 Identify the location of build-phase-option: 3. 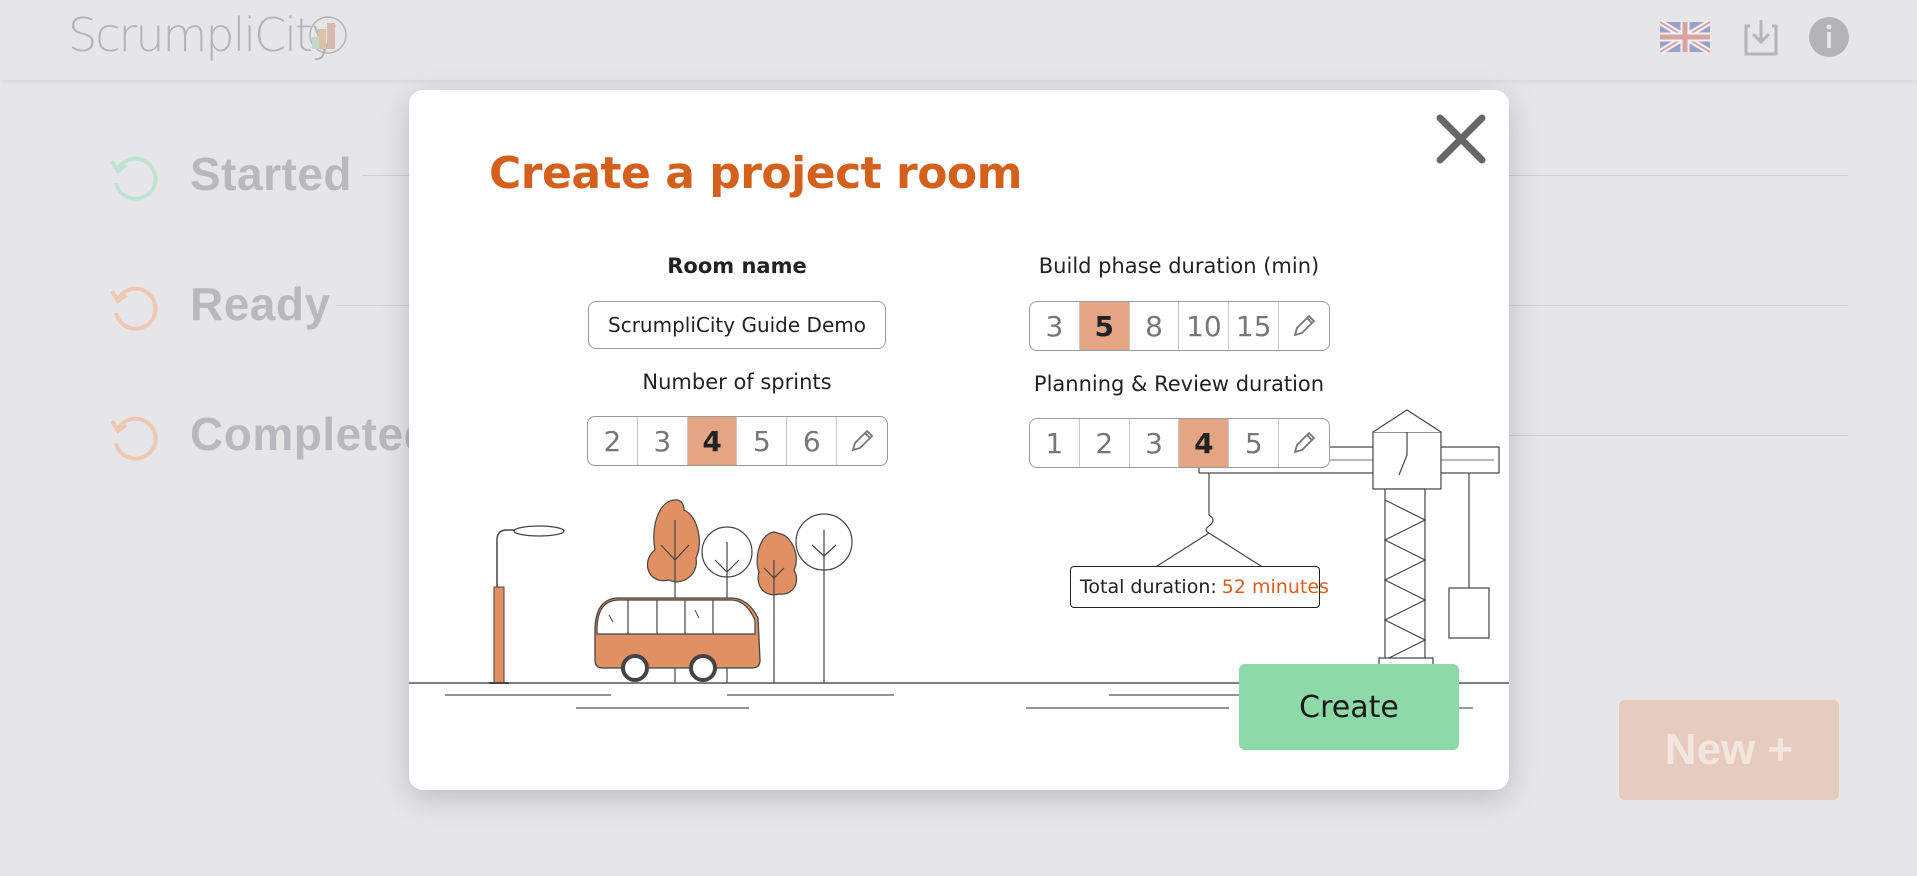
(1055, 326).